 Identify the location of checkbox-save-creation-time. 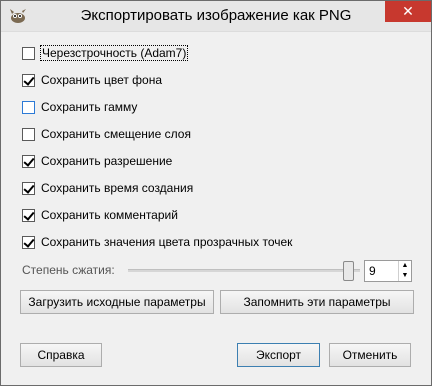
(28, 188).